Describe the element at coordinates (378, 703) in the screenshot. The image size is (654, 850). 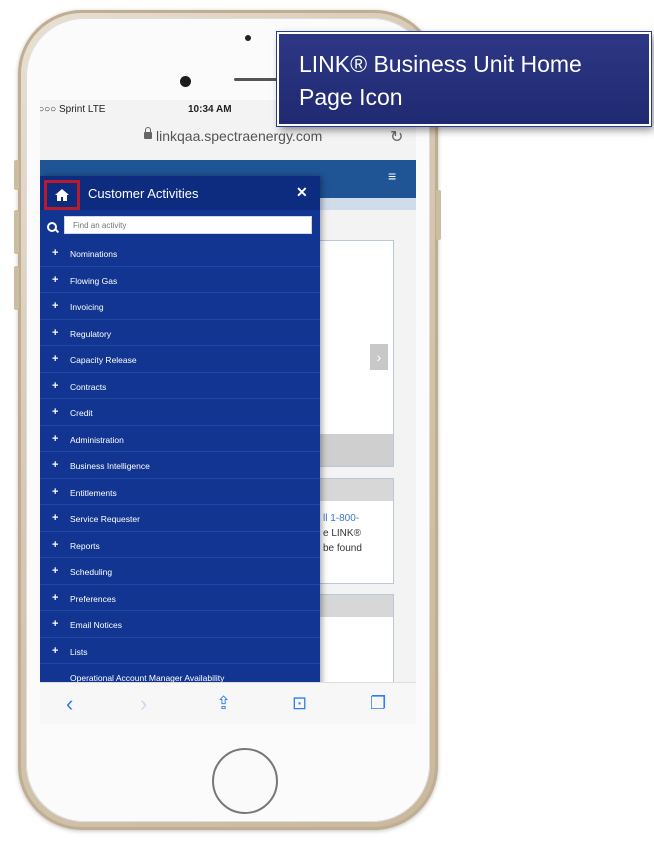
I see `tabs-icon: ❐` at that location.